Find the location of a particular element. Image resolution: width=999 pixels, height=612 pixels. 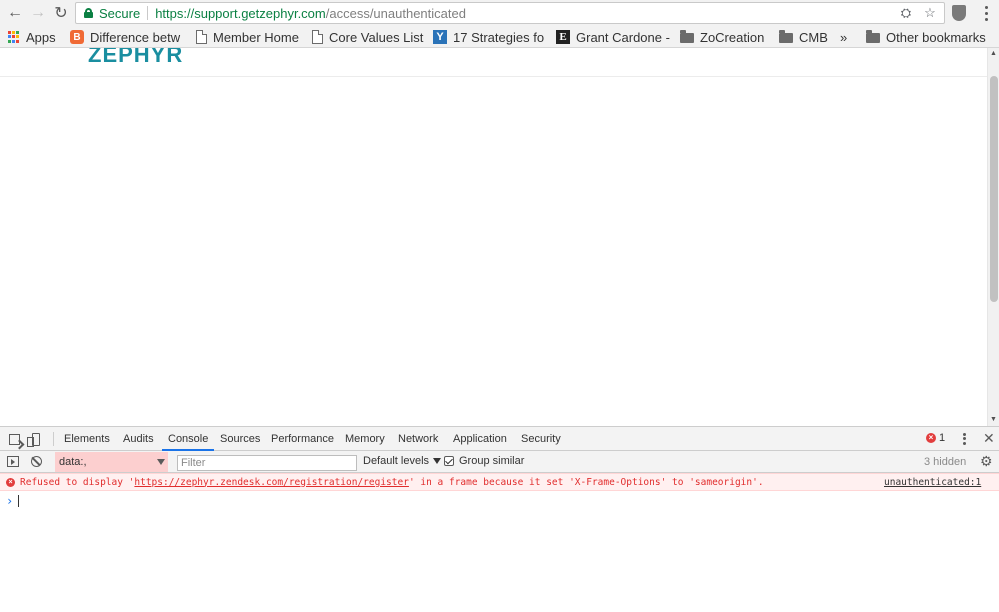

group-similar-toggle: Group similar is located at coordinates (484, 461).